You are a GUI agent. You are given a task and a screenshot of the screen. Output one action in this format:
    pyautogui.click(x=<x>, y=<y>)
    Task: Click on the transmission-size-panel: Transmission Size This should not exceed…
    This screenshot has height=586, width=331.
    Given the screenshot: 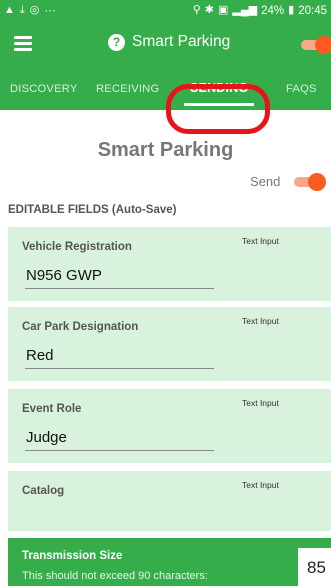 What is the action you would take?
    pyautogui.click(x=169, y=562)
    